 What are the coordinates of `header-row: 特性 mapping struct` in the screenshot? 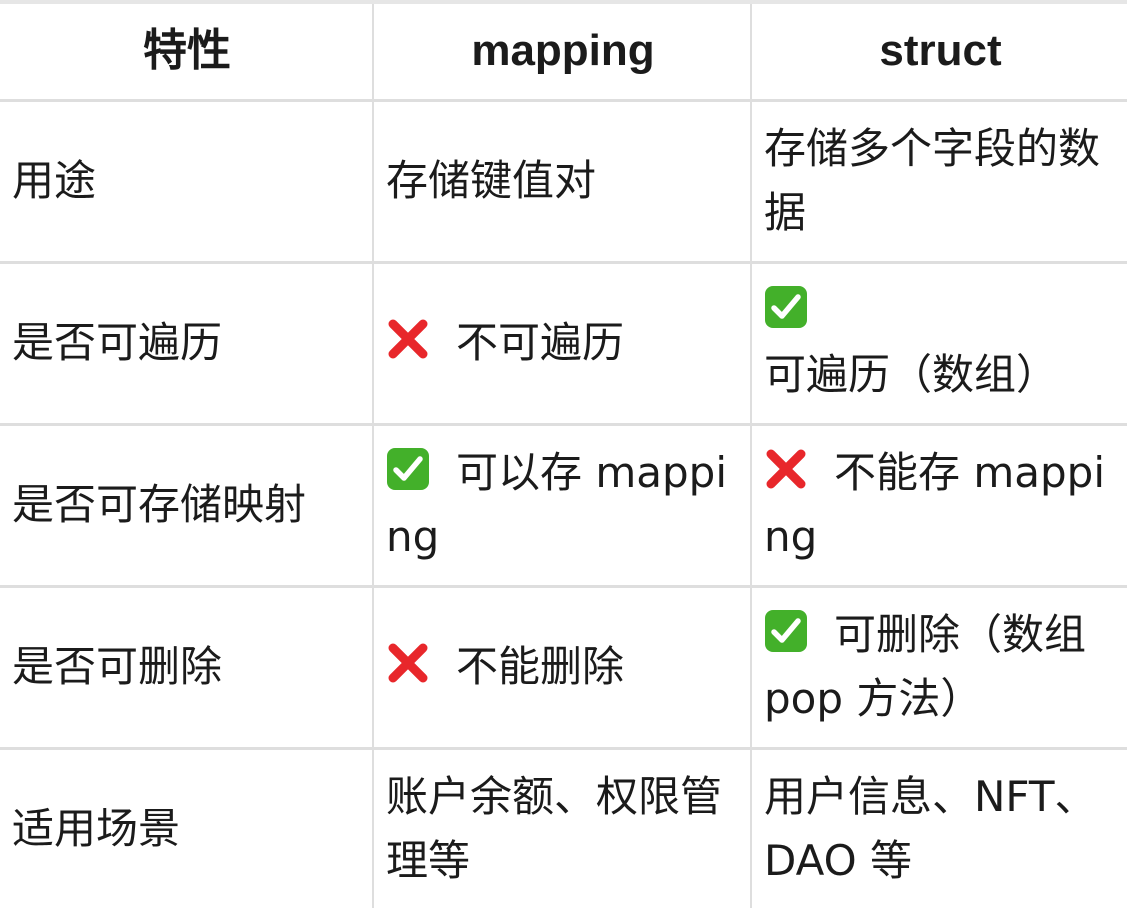 It's located at (563, 51).